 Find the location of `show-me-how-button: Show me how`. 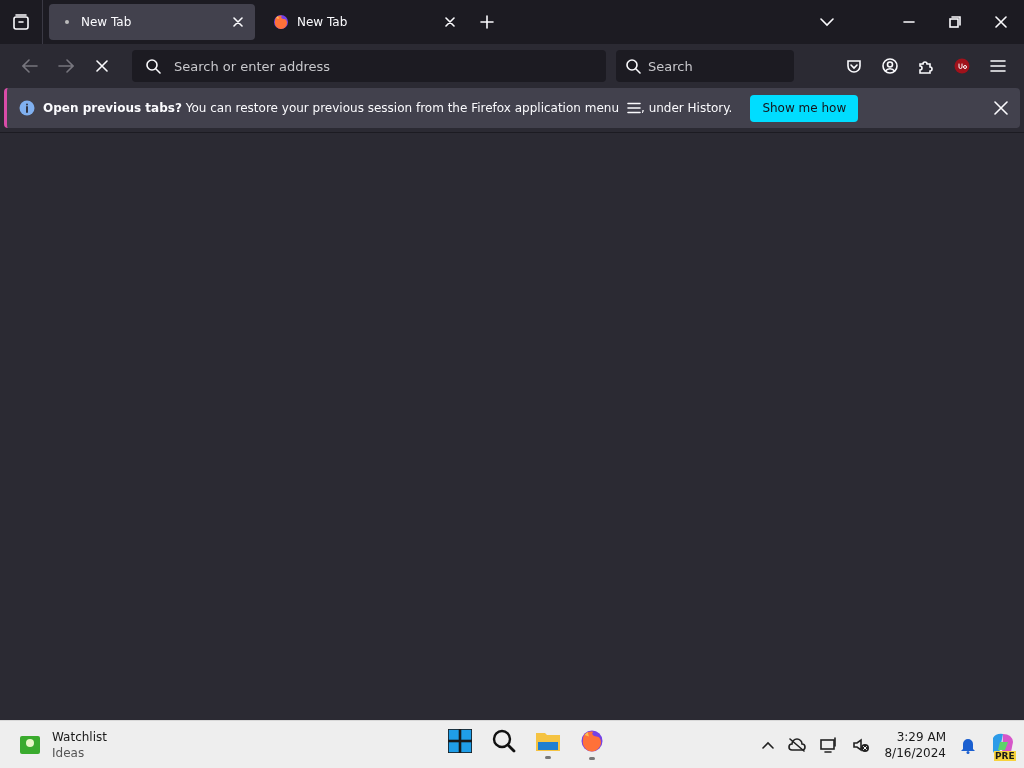

show-me-how-button: Show me how is located at coordinates (804, 108).